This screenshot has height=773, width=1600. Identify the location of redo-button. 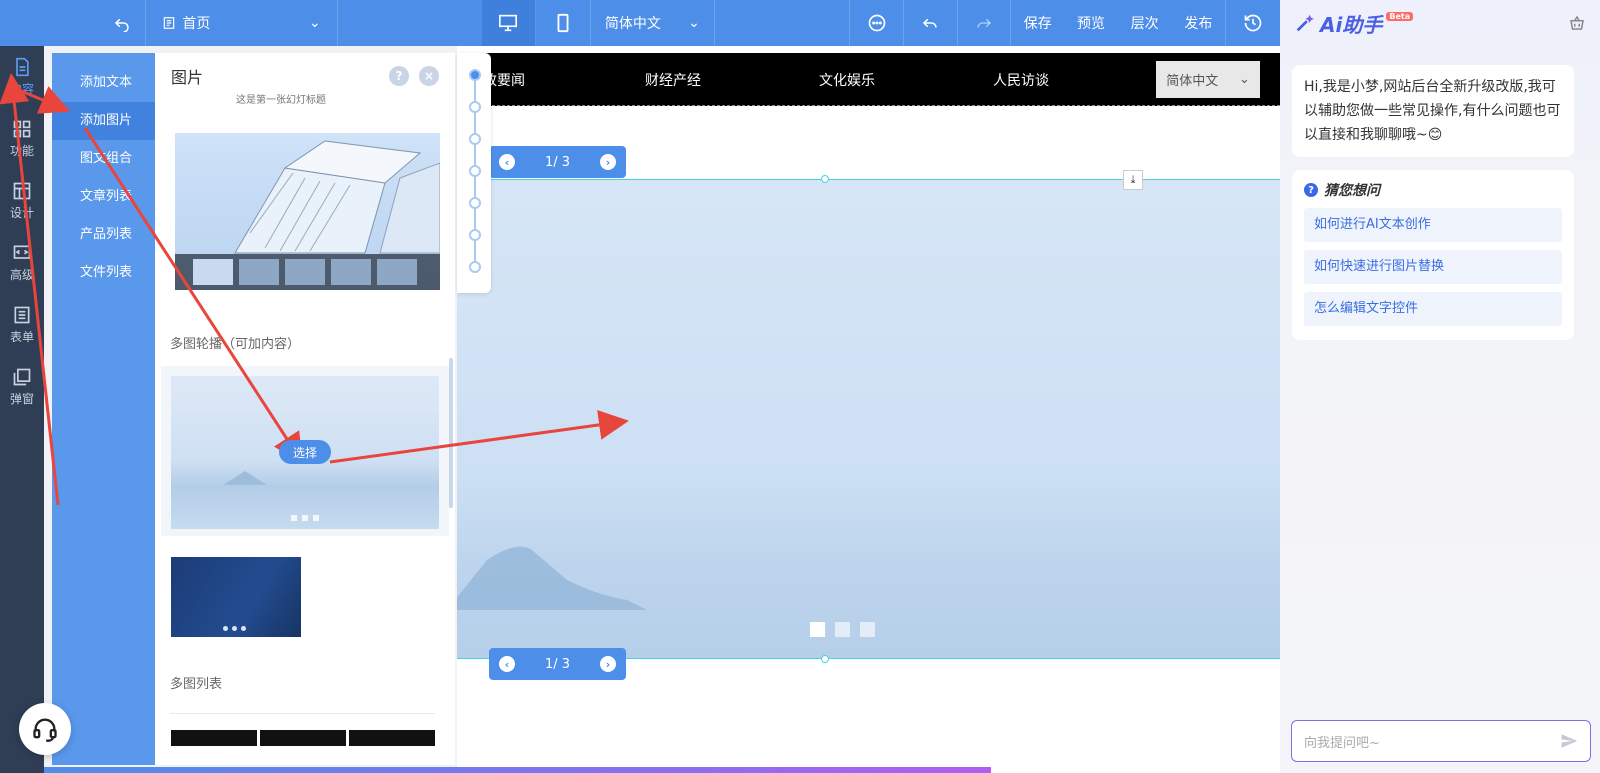
(983, 23).